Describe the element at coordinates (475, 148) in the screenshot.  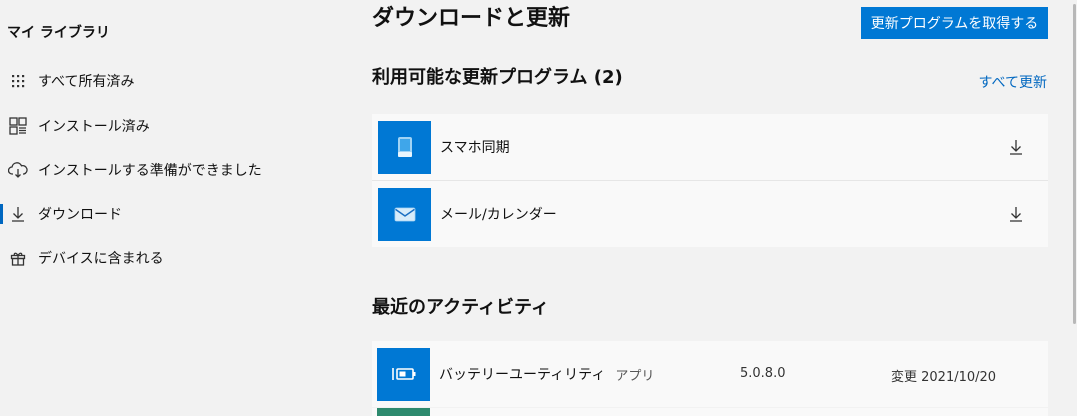
I see `update-app-name: スマホ同期` at that location.